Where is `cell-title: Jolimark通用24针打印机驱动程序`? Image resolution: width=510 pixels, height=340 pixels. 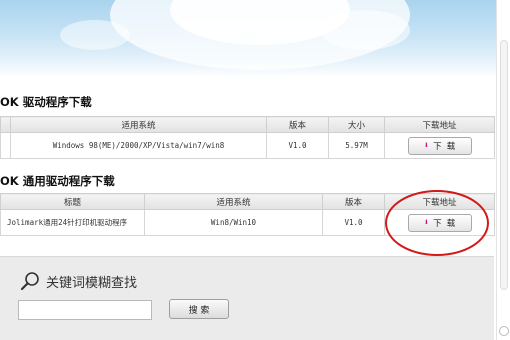
cell-title: Jolimark通用24针打印机驱动程序 is located at coordinates (72, 222).